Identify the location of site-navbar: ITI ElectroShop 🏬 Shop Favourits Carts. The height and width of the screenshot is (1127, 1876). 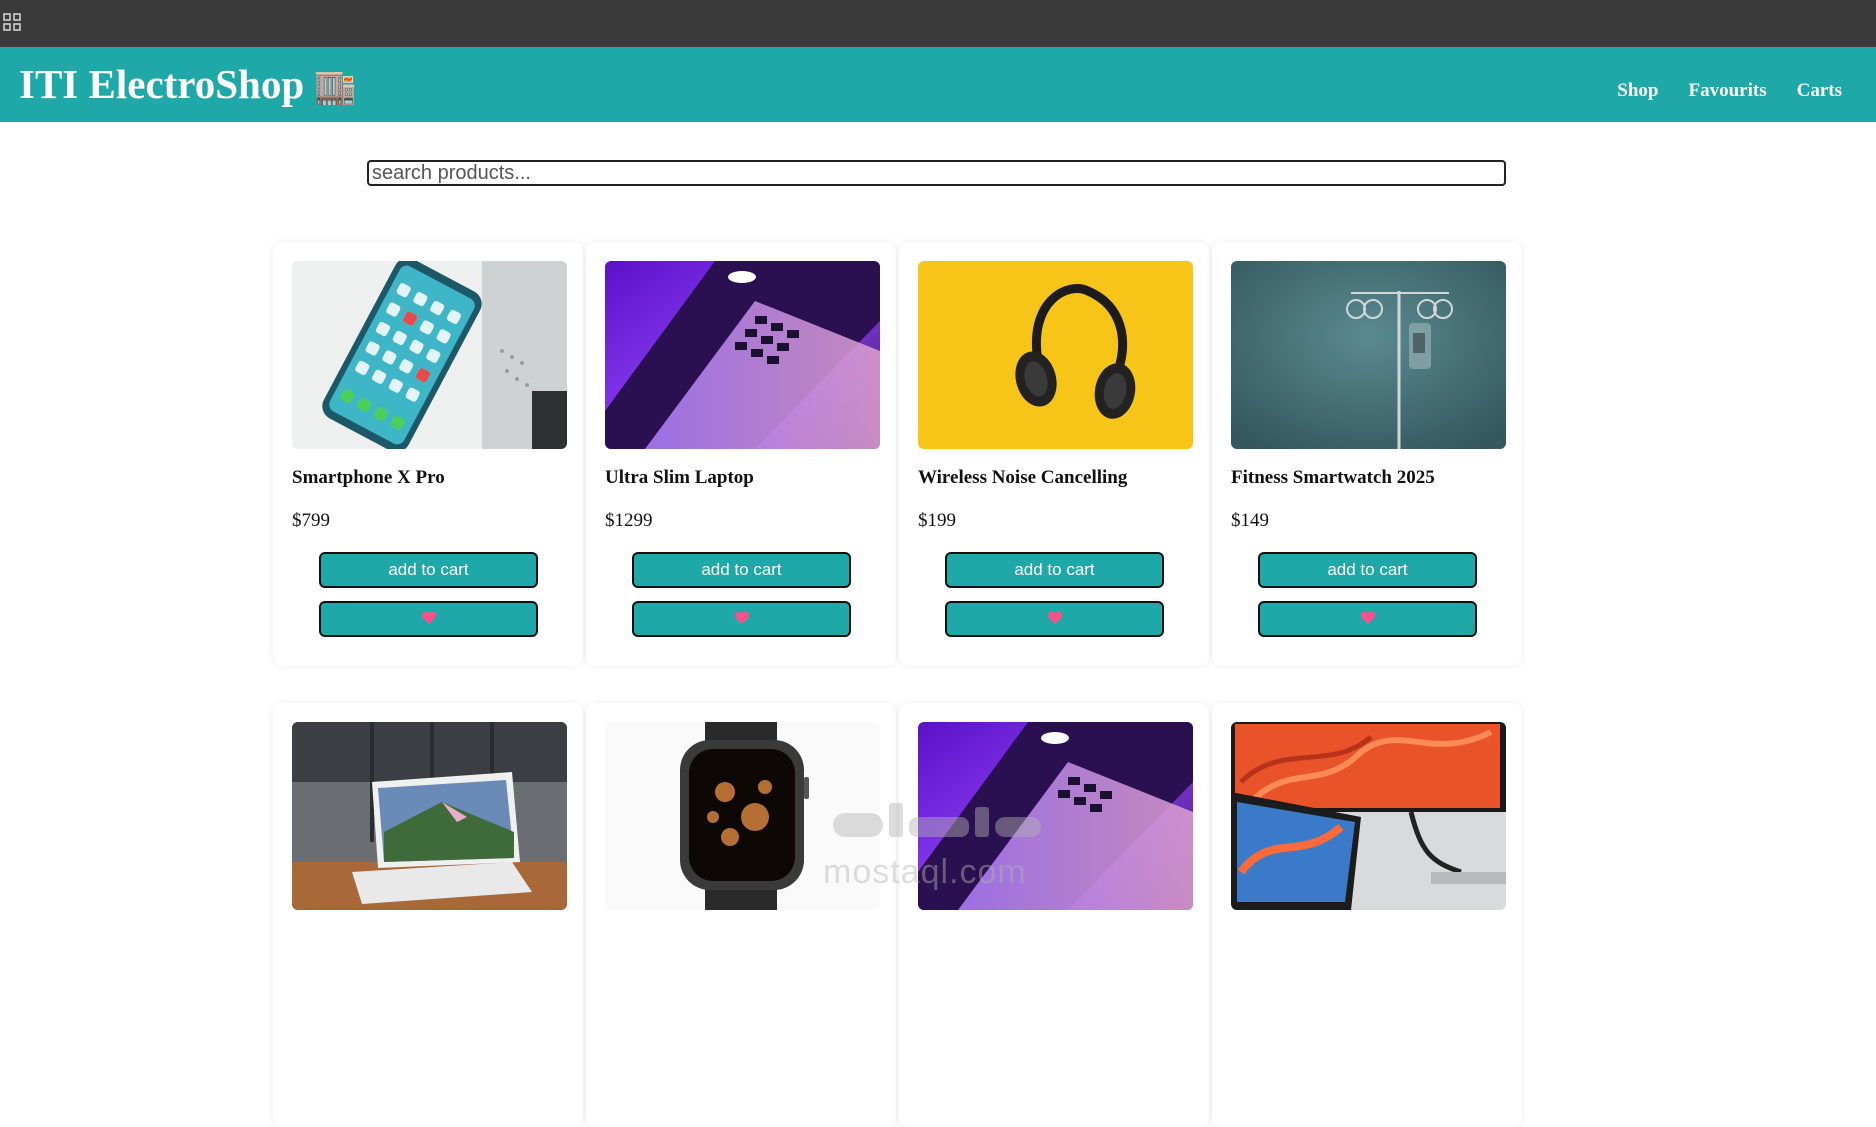
(938, 84).